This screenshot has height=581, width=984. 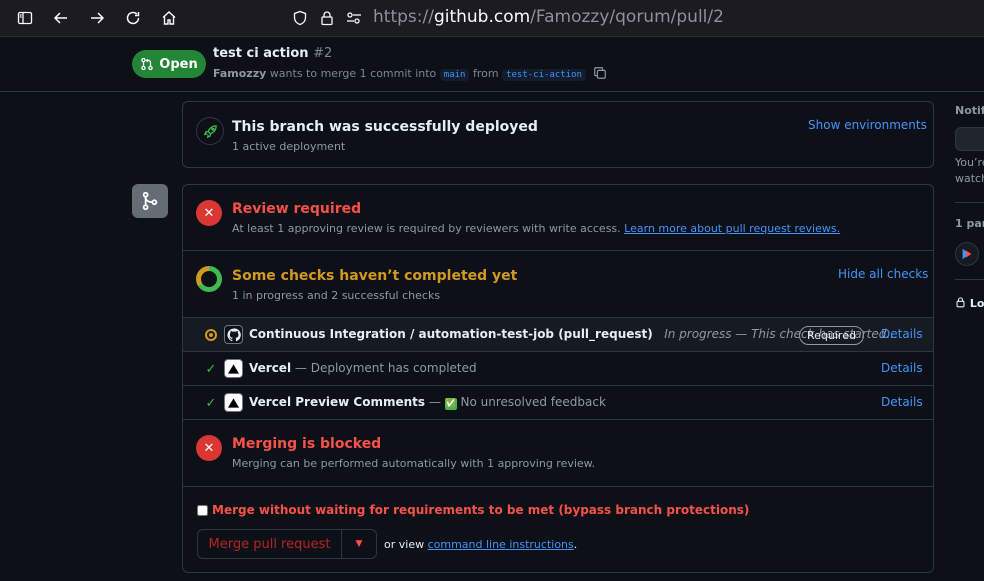 I want to click on command-line-link: command line instructions, so click(x=501, y=544).